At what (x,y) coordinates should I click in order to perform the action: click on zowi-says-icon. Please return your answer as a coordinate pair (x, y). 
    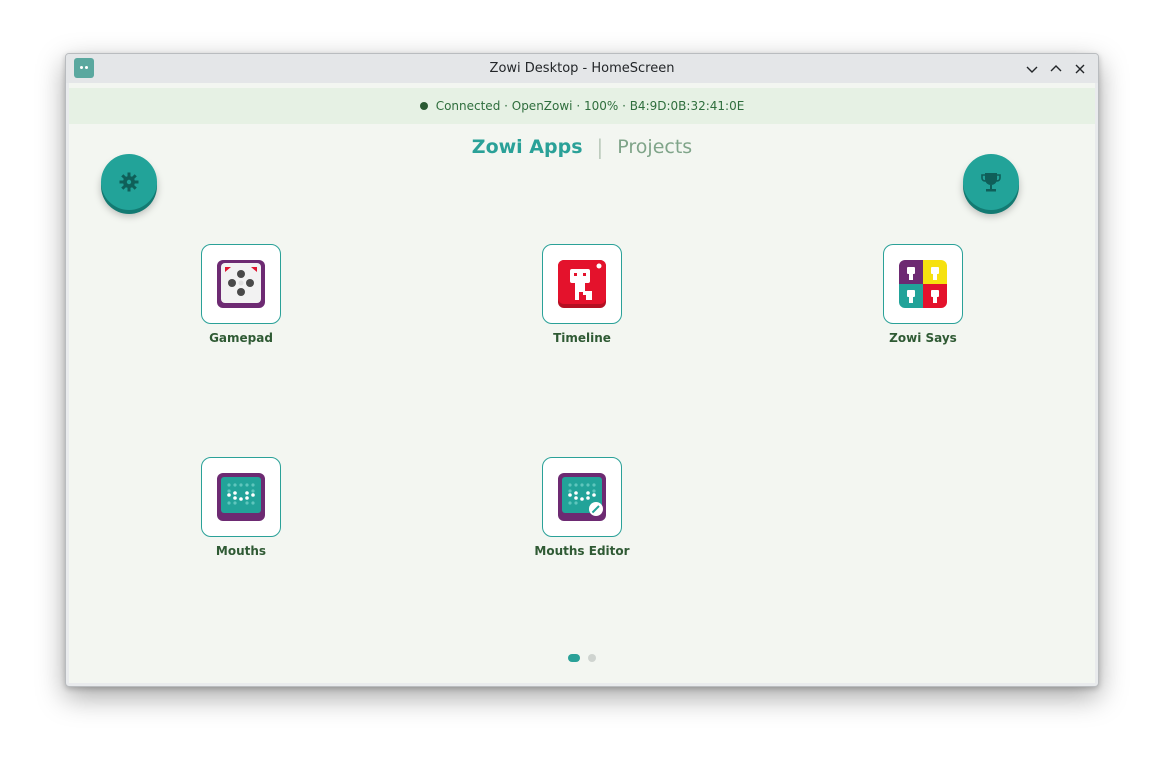
    Looking at the image, I should click on (923, 284).